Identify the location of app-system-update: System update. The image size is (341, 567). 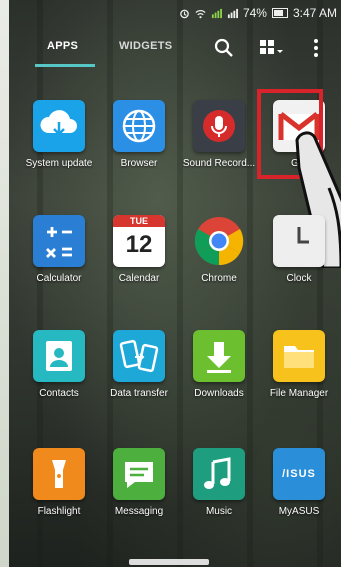
(59, 134).